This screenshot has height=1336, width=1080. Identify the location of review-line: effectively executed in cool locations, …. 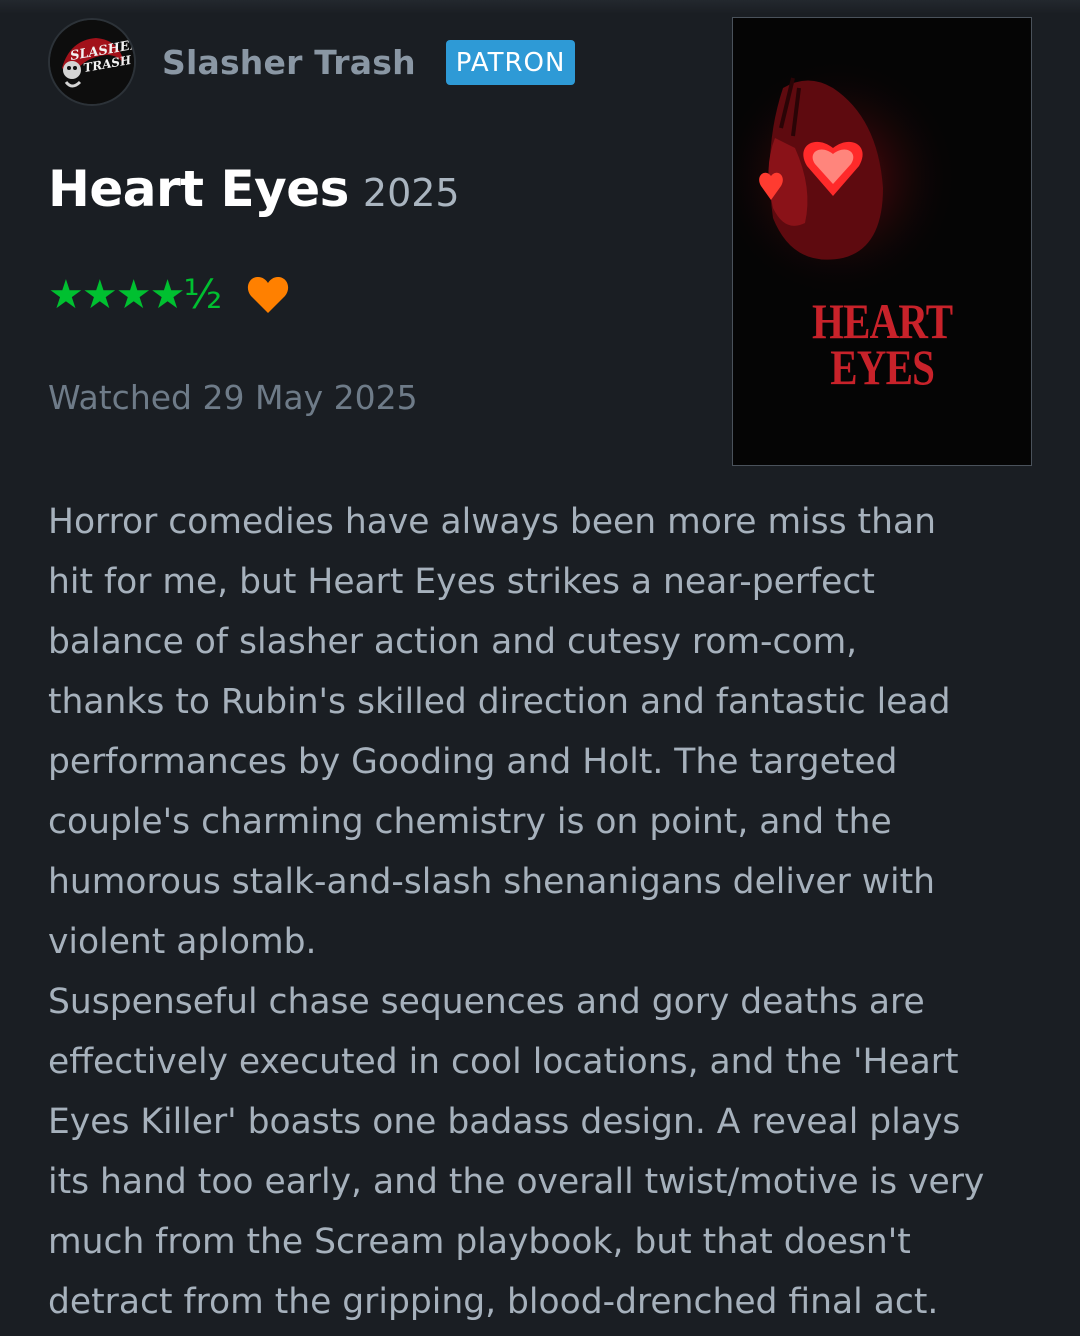
(503, 1062).